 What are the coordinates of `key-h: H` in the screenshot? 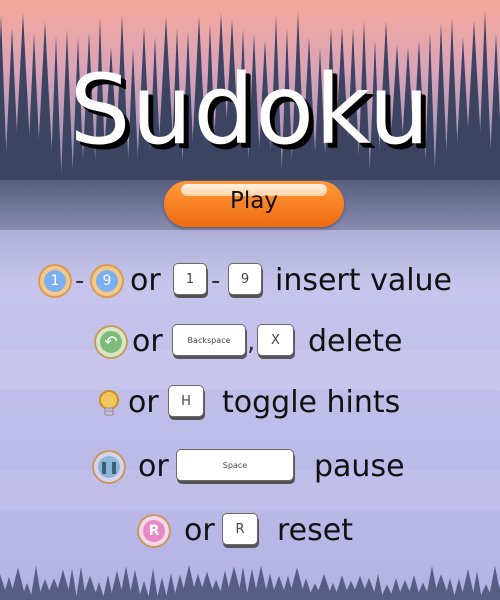 It's located at (186, 401).